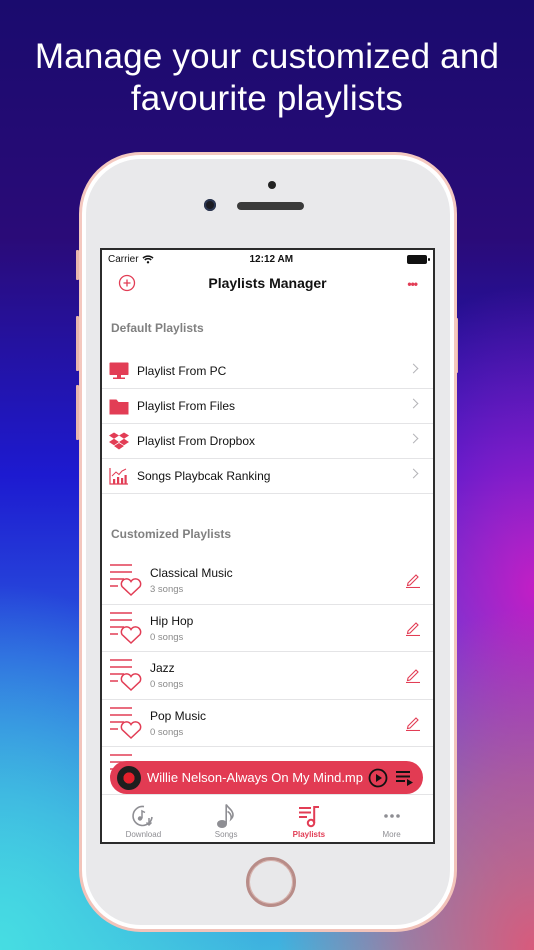 The height and width of the screenshot is (950, 534). I want to click on dropbox-icon, so click(119, 441).